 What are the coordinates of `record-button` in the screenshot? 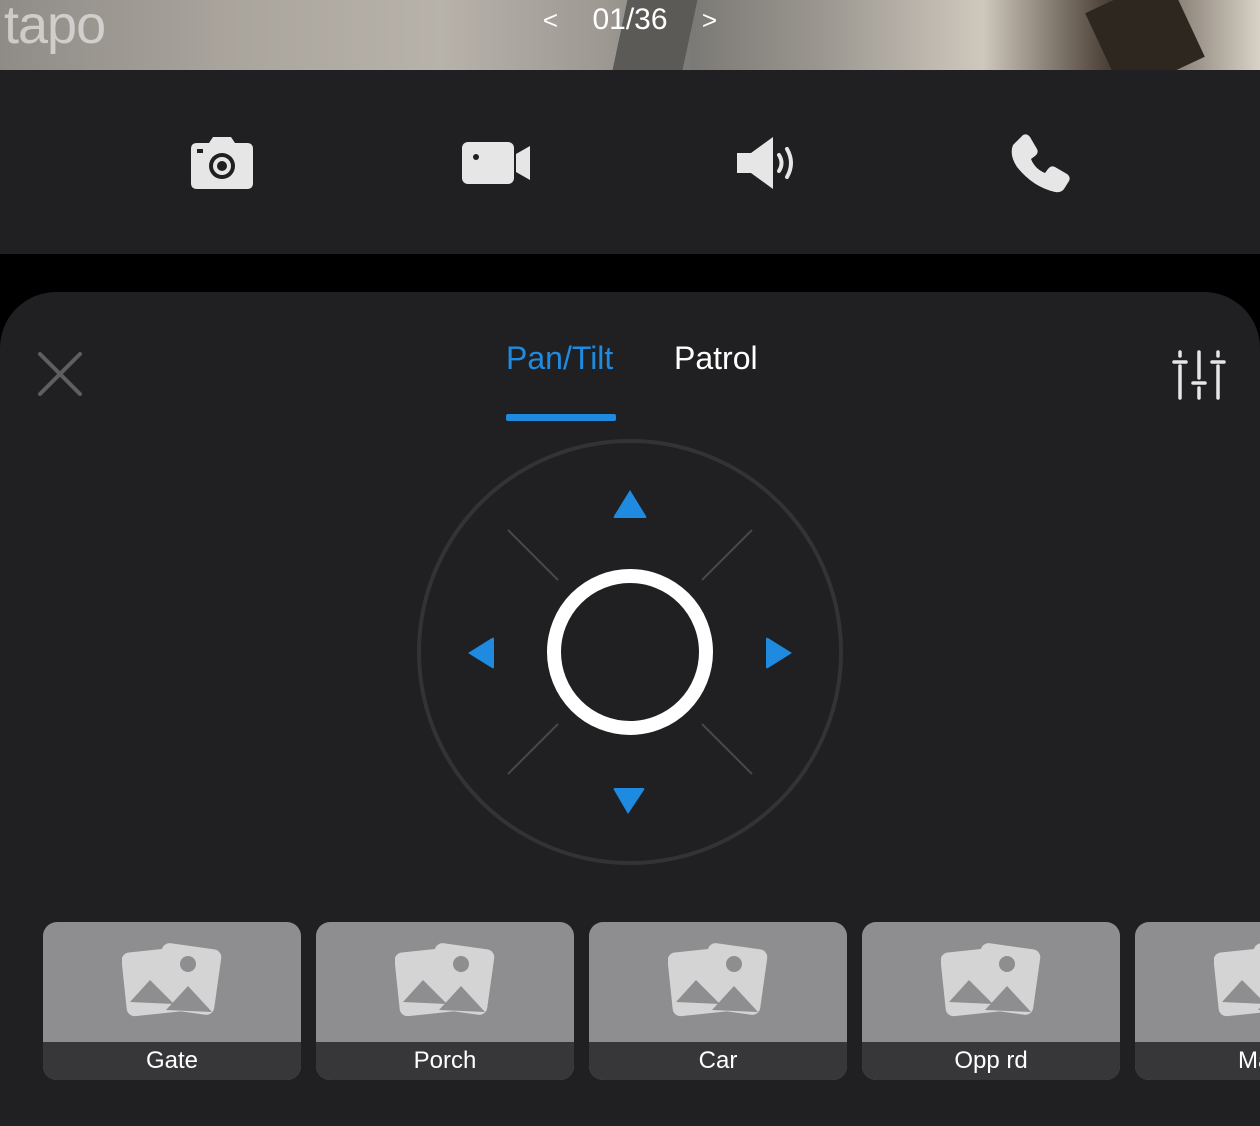 It's located at (497, 163).